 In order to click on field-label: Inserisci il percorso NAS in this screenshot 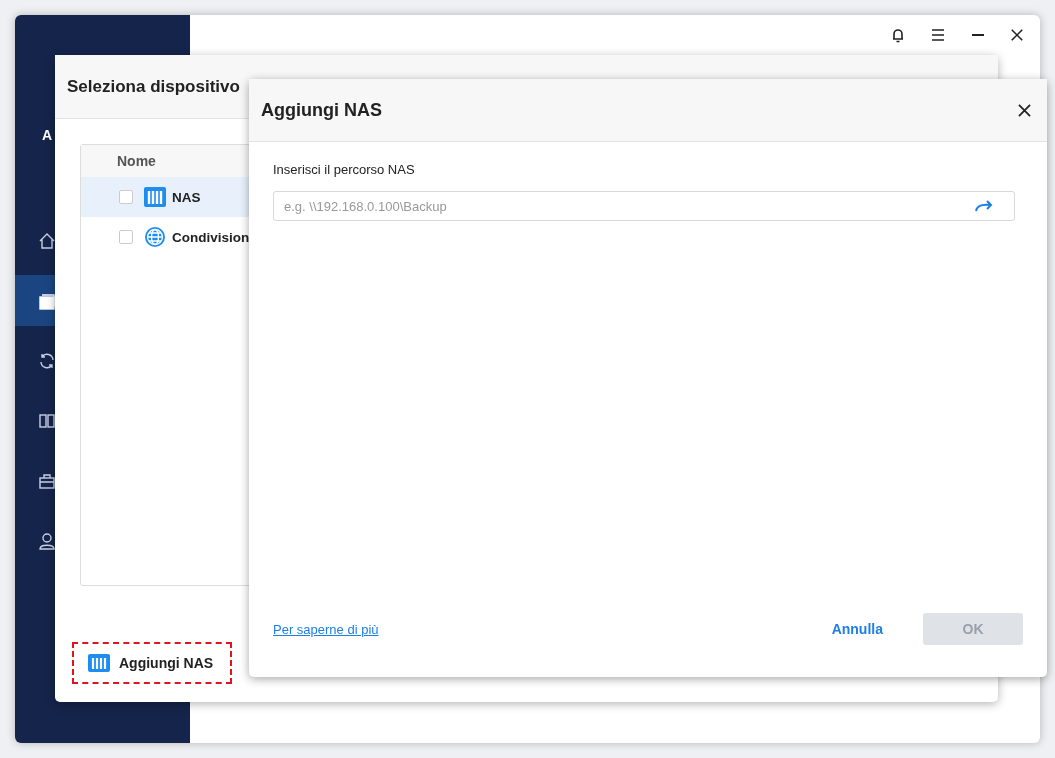, I will do `click(344, 169)`.